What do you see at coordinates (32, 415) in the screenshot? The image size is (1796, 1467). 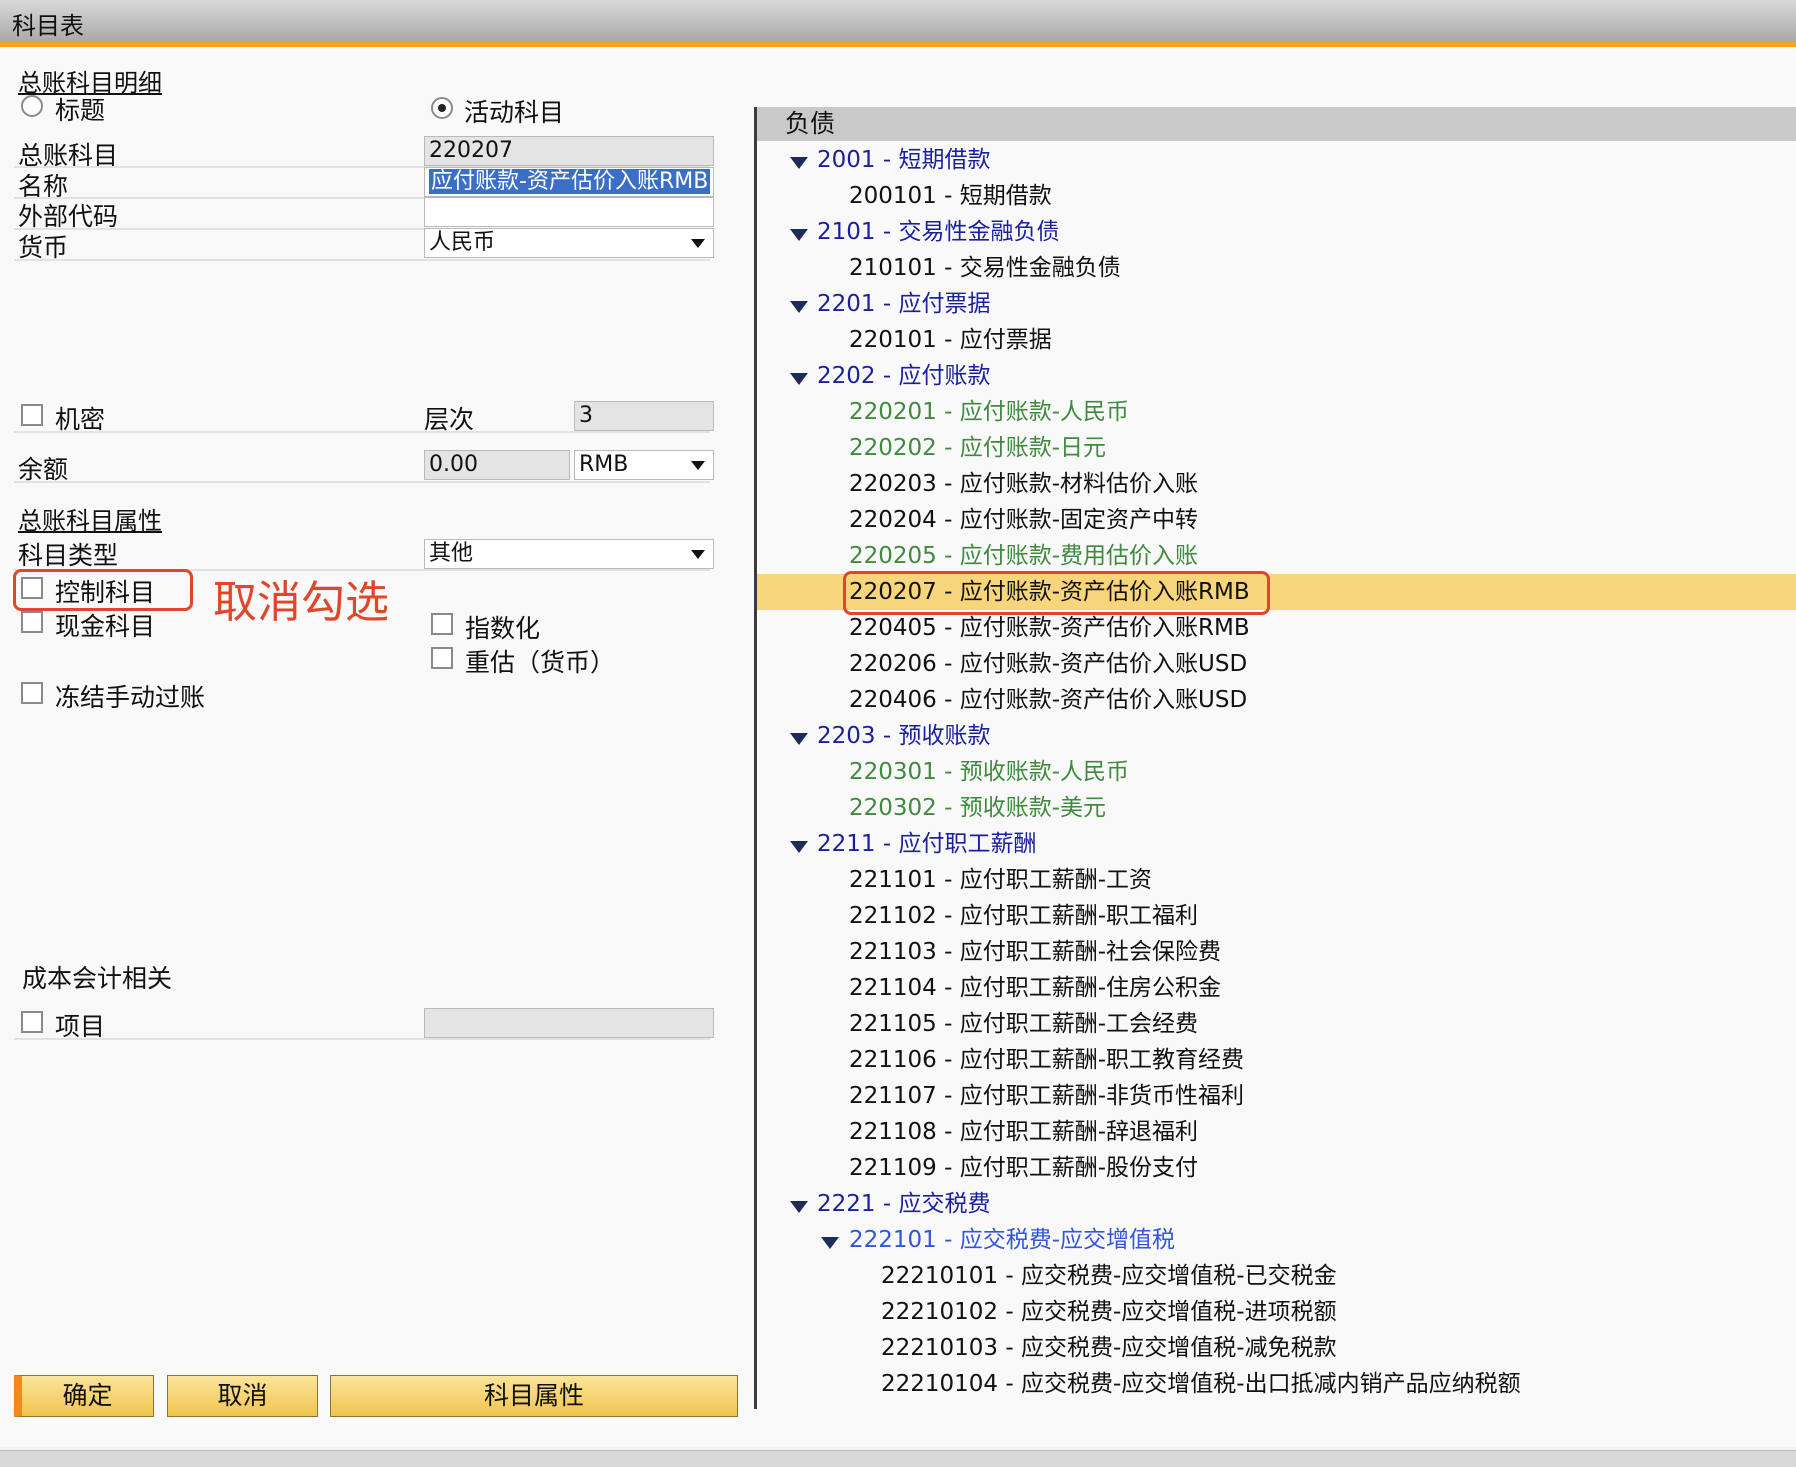 I see `confidential-checkbox` at bounding box center [32, 415].